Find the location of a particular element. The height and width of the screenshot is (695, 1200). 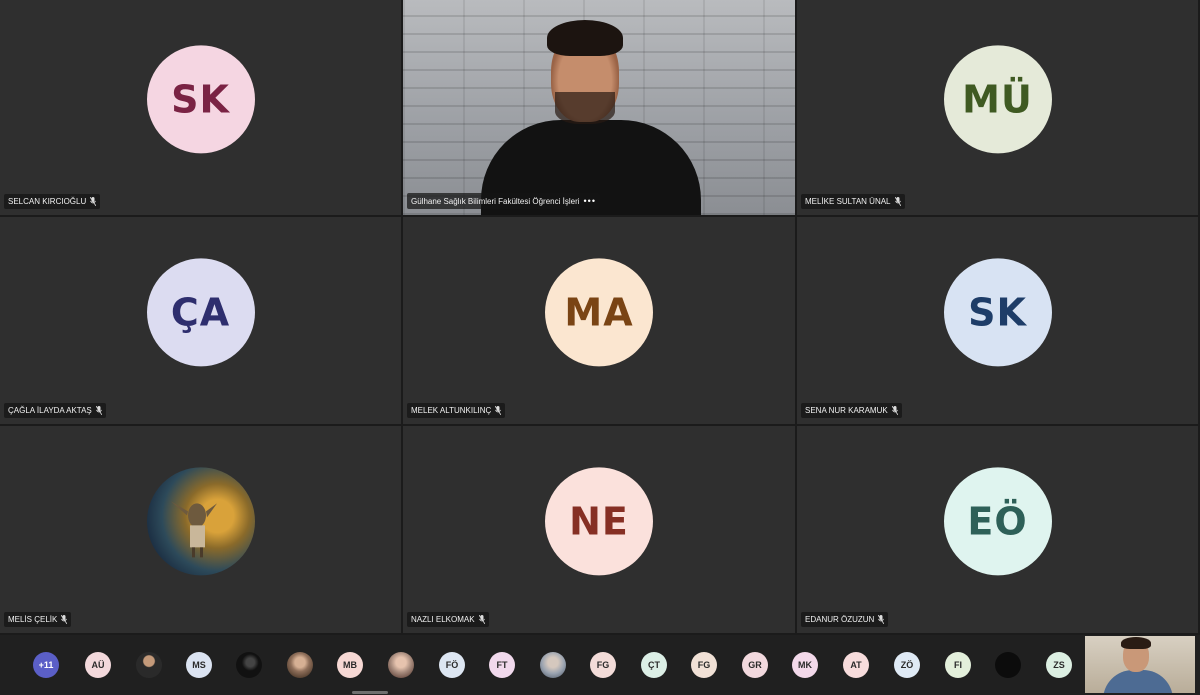

self-view-person-body is located at coordinates (1138, 681).